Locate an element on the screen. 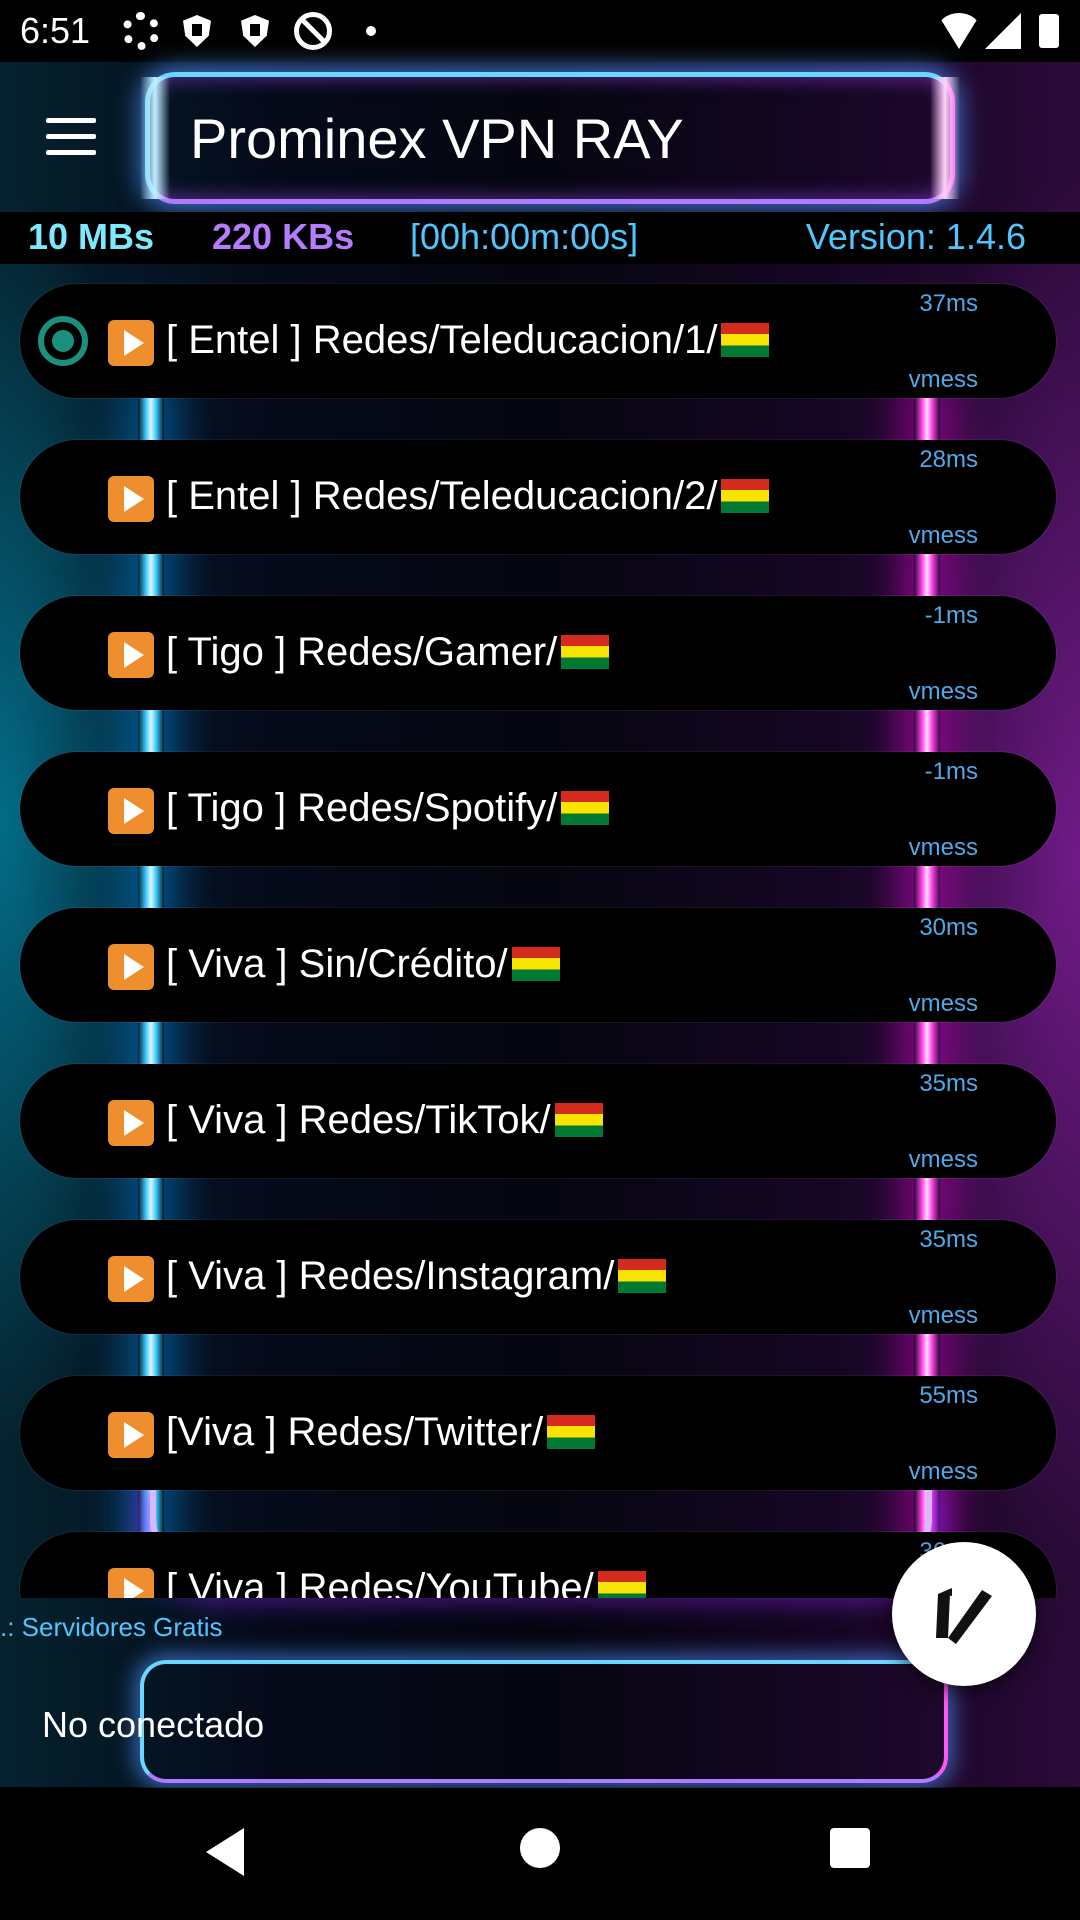 This screenshot has width=1080, height=1920. gear-icon is located at coordinates (141, 31).